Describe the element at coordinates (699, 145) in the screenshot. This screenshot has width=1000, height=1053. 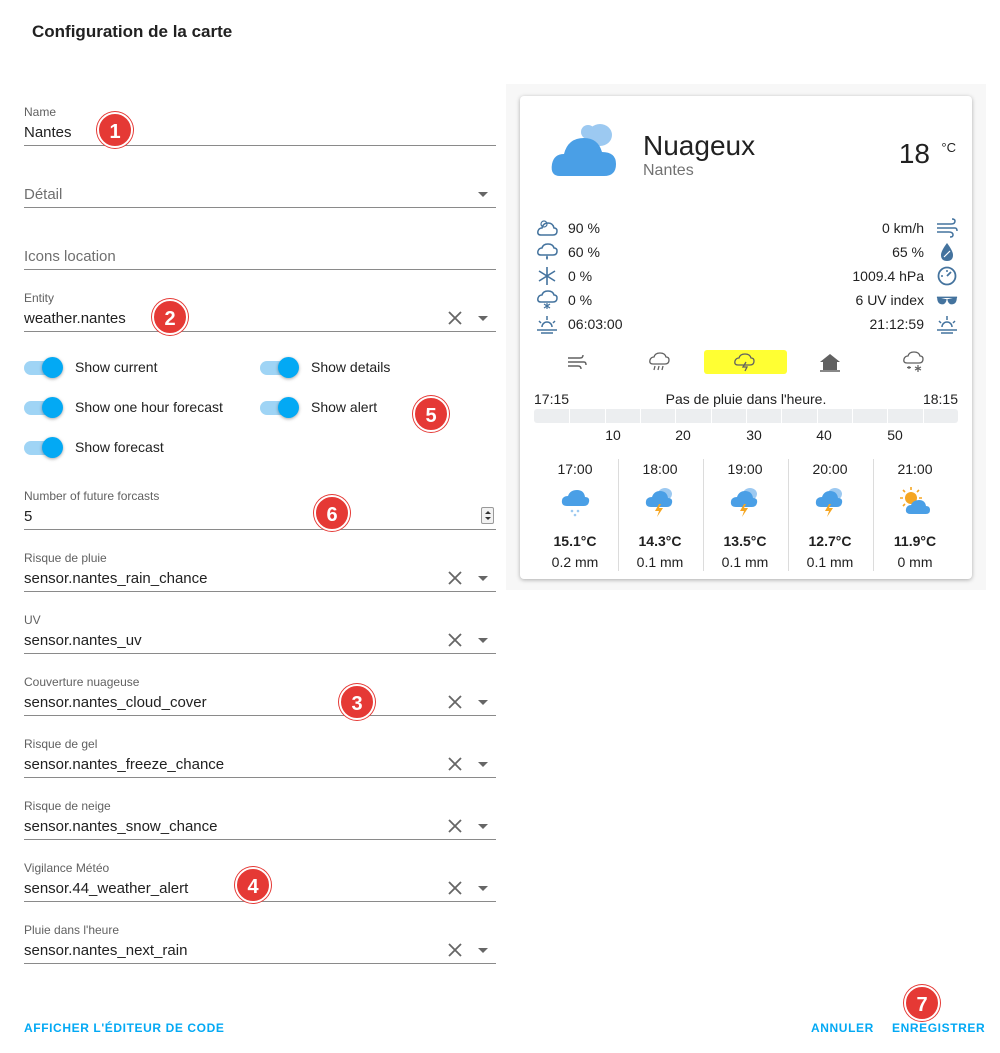
I see `condition-text: Nuageux` at that location.